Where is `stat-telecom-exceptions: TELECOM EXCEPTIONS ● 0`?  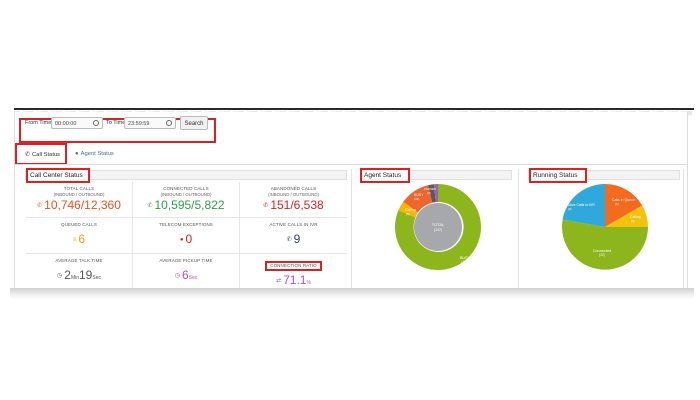
stat-telecom-exceptions: TELECOM EXCEPTIONS ● 0 is located at coordinates (186, 236).